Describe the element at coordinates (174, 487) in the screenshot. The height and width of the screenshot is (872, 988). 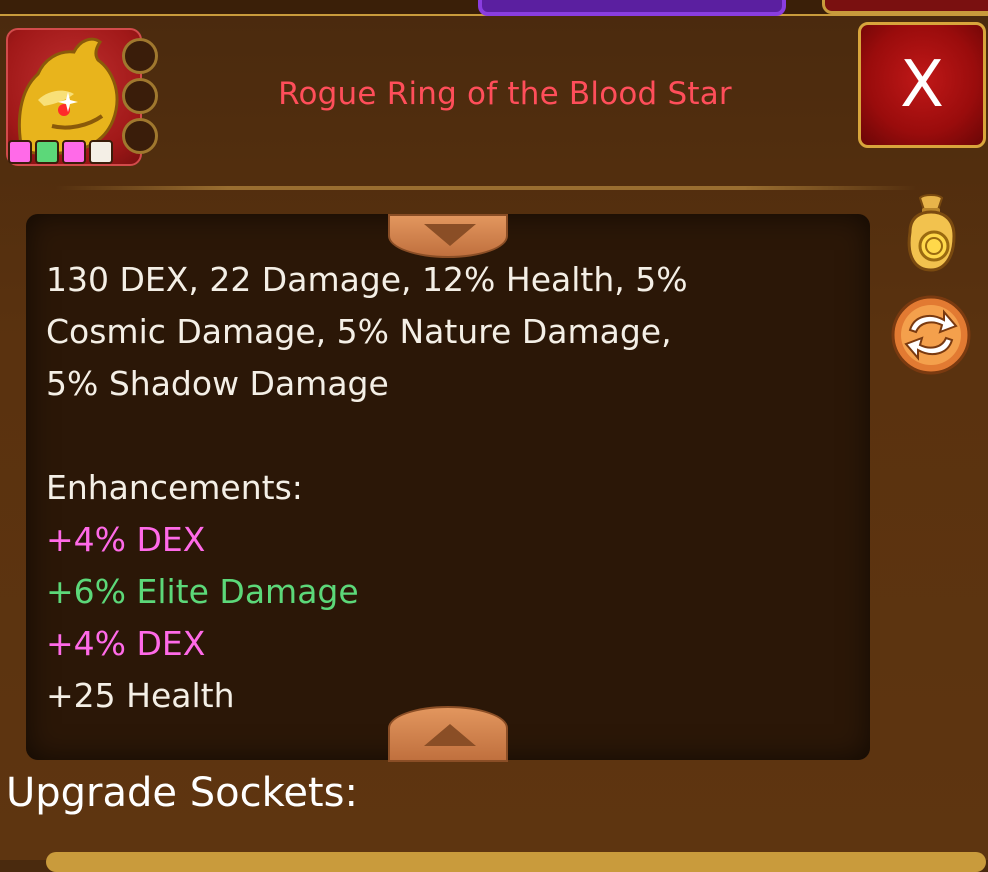
I see `enhancements-header: Enhancements:` at that location.